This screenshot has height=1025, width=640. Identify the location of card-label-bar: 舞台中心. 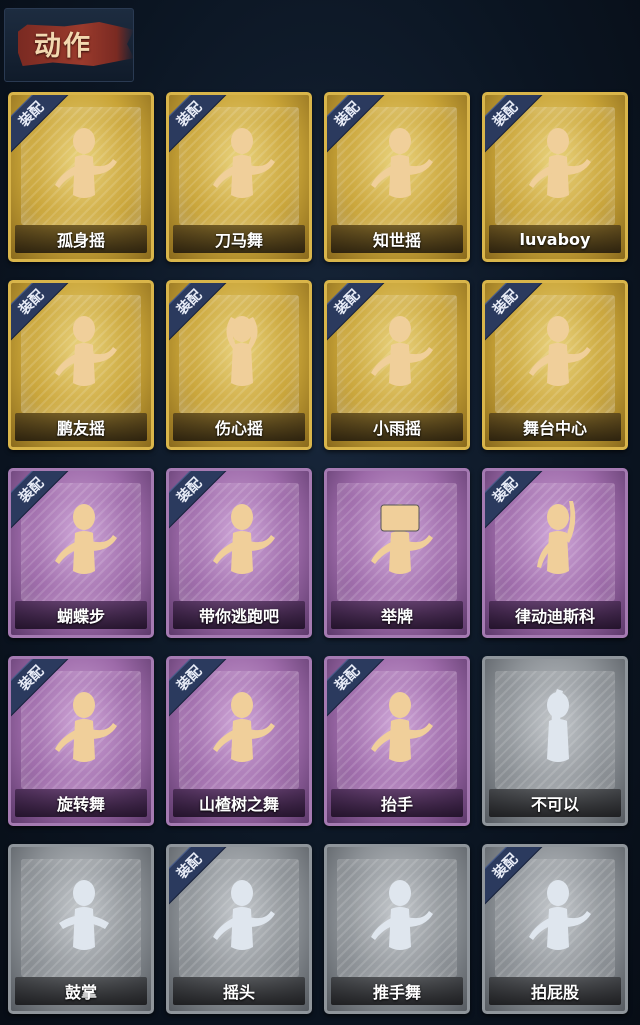
(555, 427).